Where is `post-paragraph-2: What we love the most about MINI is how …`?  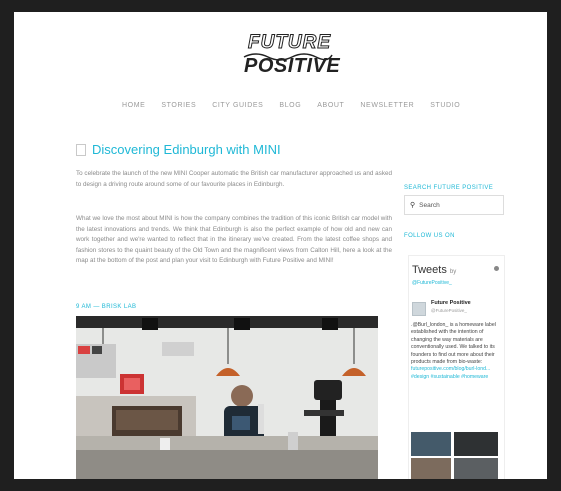
post-paragraph-2: What we love the most about MINI is how … is located at coordinates (234, 240).